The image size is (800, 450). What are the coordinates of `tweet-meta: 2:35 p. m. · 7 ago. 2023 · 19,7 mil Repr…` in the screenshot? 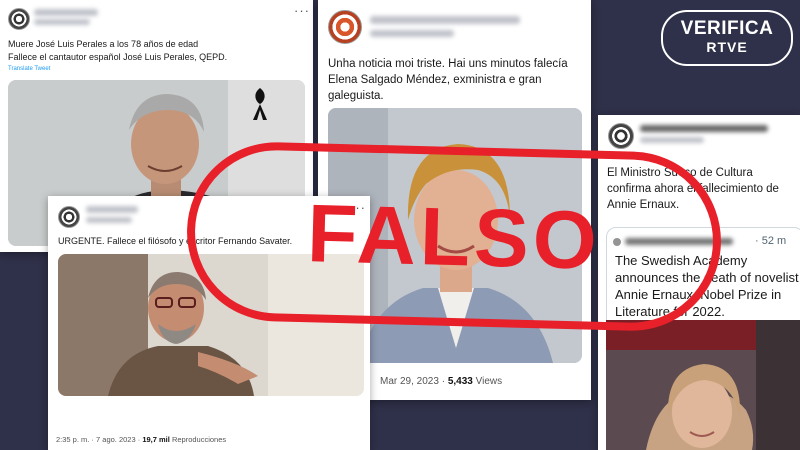 It's located at (141, 439).